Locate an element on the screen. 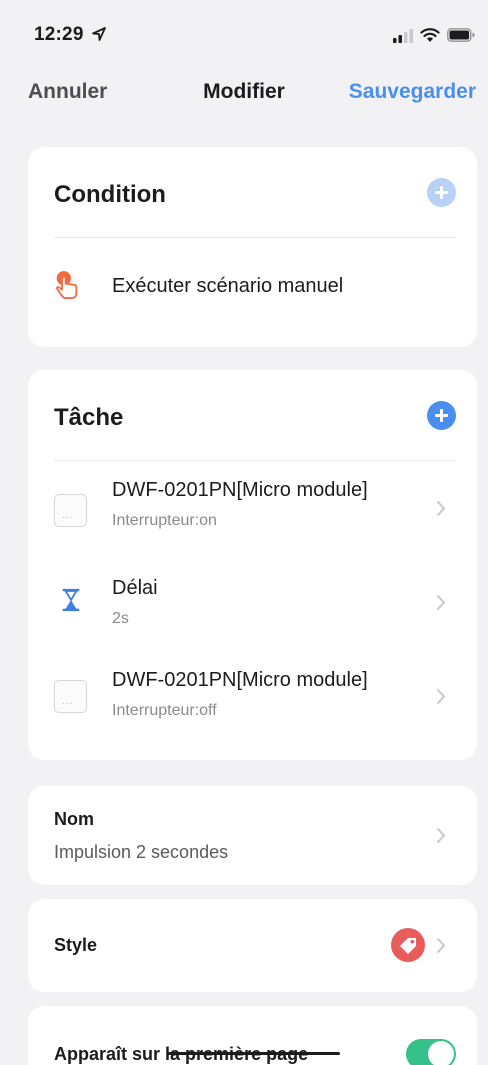 Image resolution: width=488 pixels, height=1065 pixels. task-item-subtitle: Interrupteur:off is located at coordinates (164, 710).